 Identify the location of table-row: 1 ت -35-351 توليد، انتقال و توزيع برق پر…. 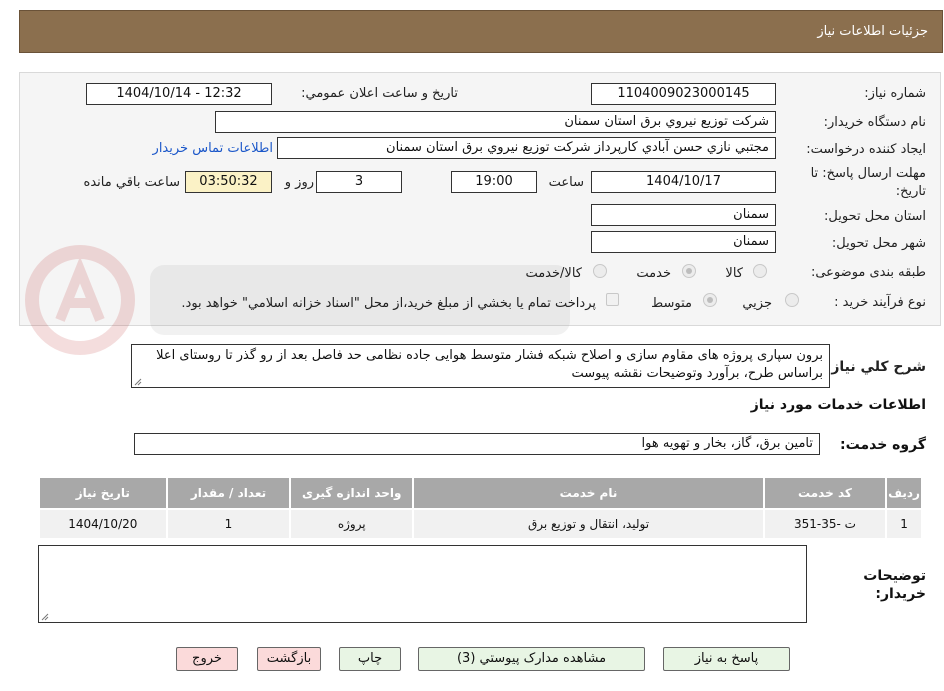
(480, 524).